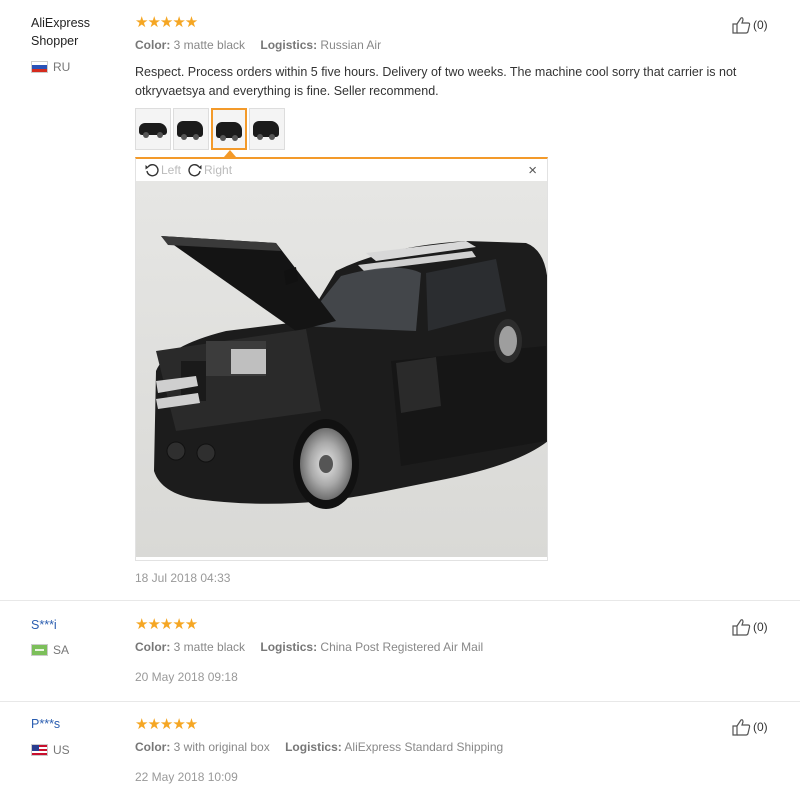 This screenshot has height=800, width=800. Describe the element at coordinates (195, 170) in the screenshot. I see `rotate-right-icon` at that location.